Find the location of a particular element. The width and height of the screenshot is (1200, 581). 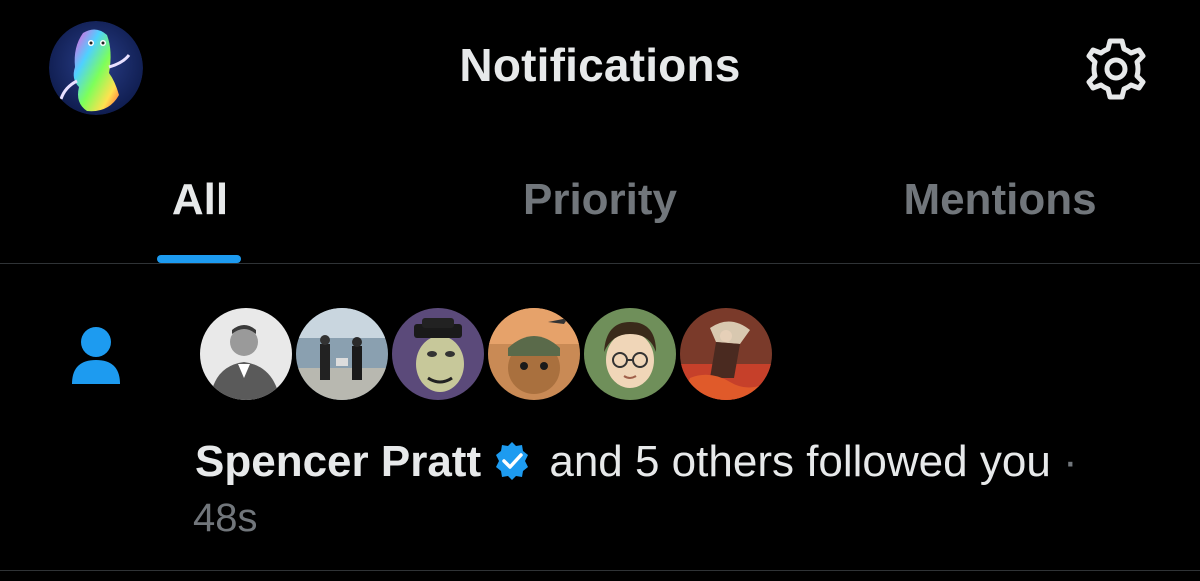

avatar-man-in-suit-icon is located at coordinates (246, 354).